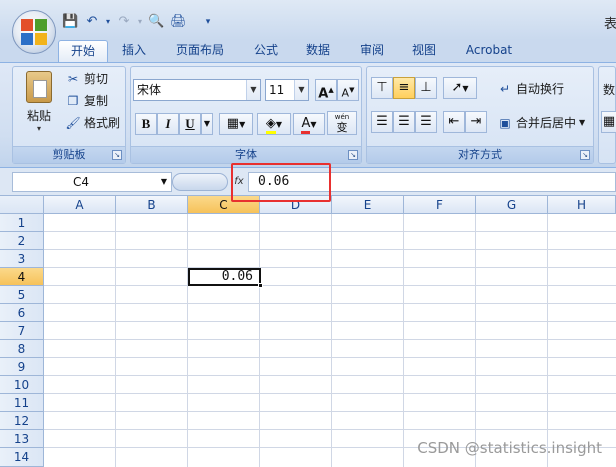  What do you see at coordinates (73, 123) in the screenshot?
I see `brush-icon: 🖌` at bounding box center [73, 123].